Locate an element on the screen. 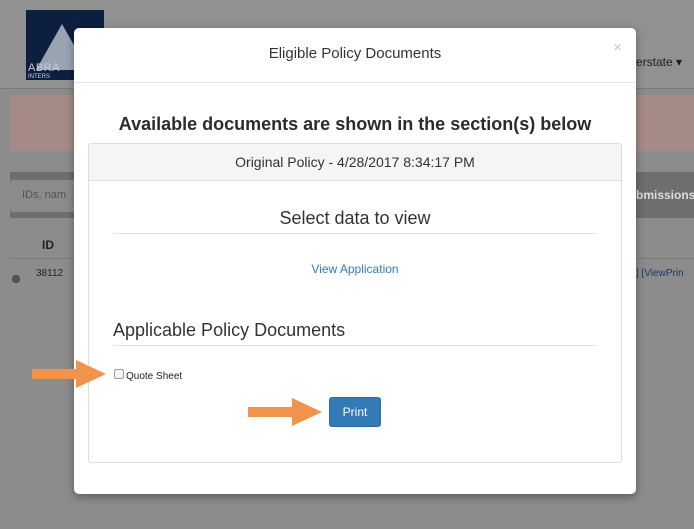  policy-version-label: Original Policy - 4/28/2017 8:34:17 PM is located at coordinates (355, 162).